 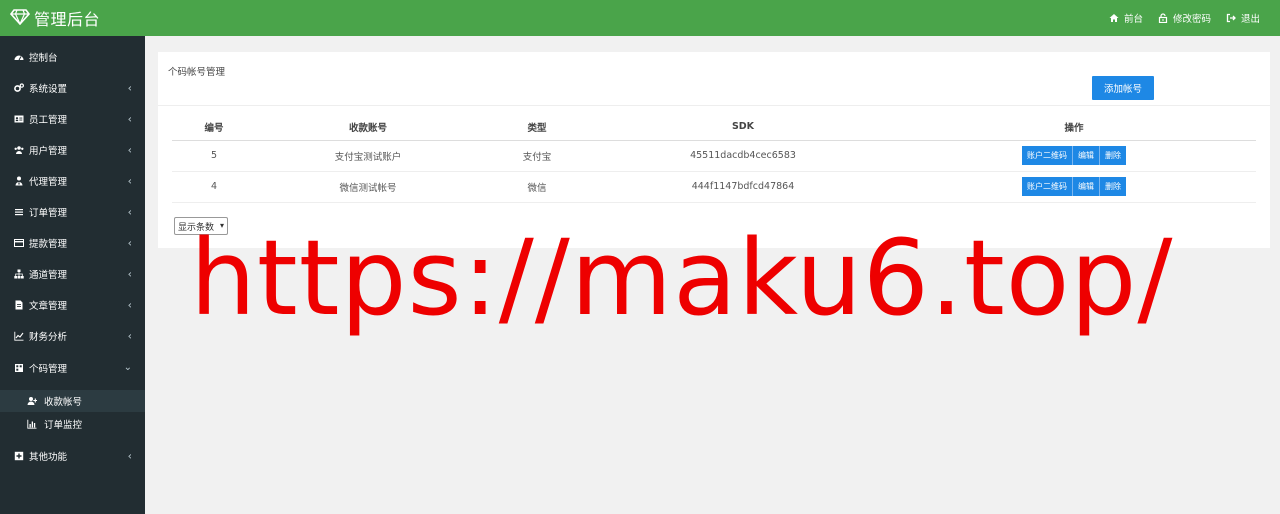 I want to click on sidebar-item-label: 财务分析, so click(x=48, y=337).